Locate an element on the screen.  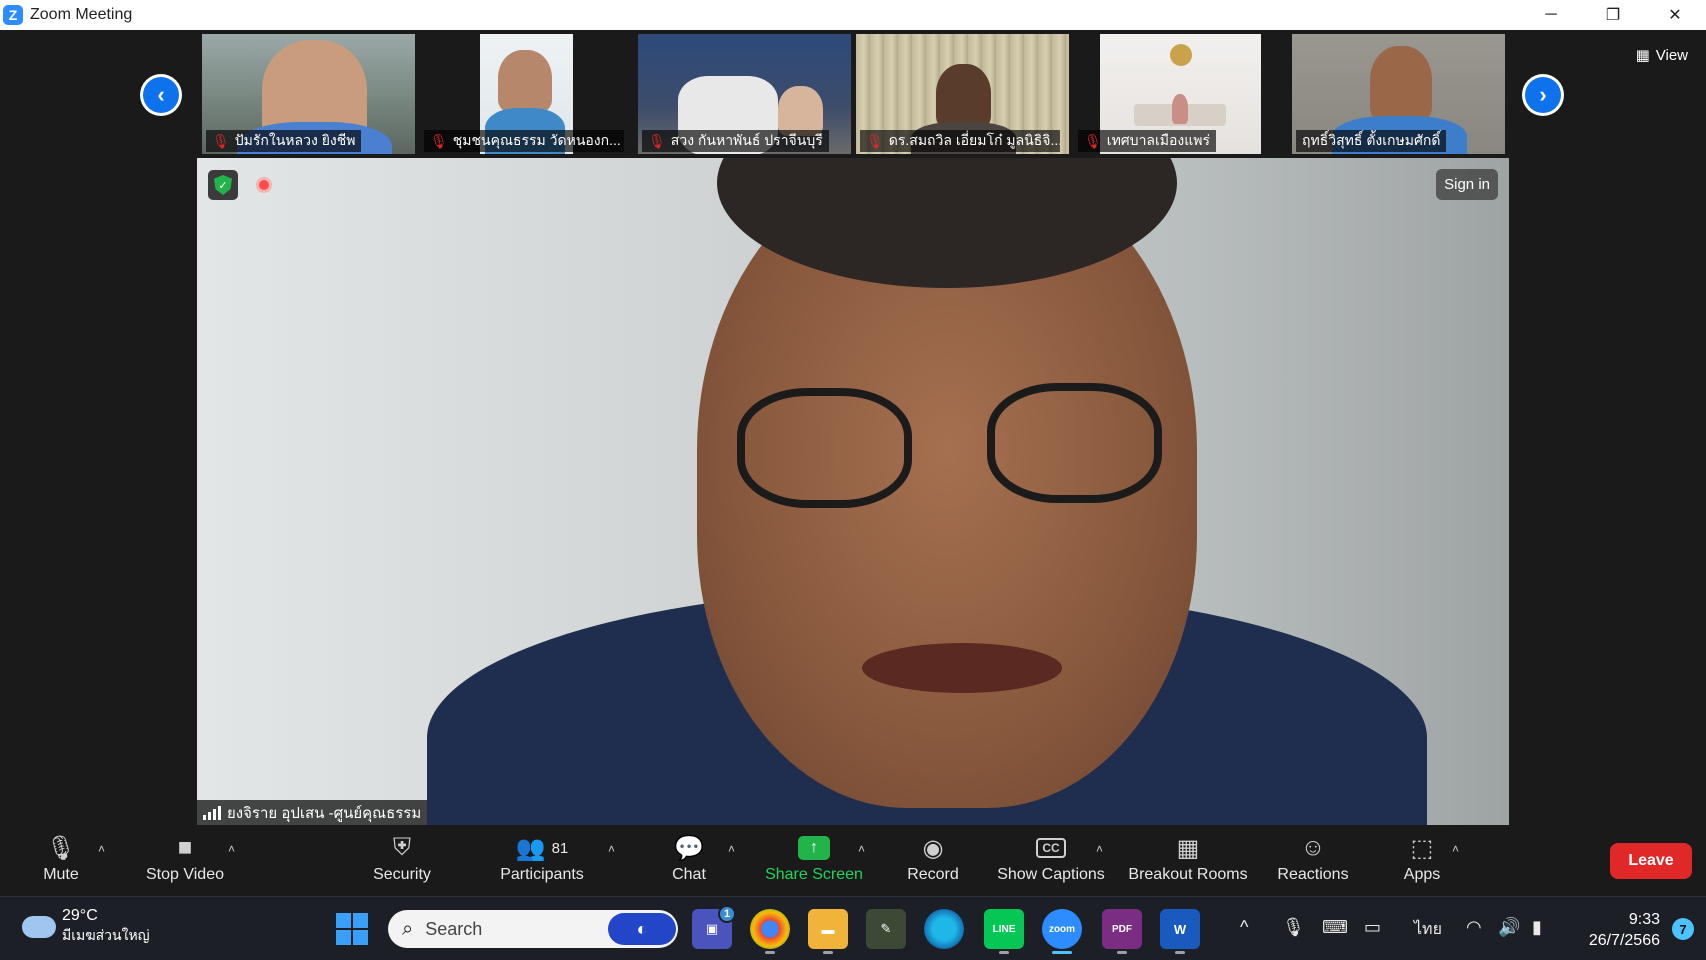
chrome-app-icon is located at coordinates (770, 931).